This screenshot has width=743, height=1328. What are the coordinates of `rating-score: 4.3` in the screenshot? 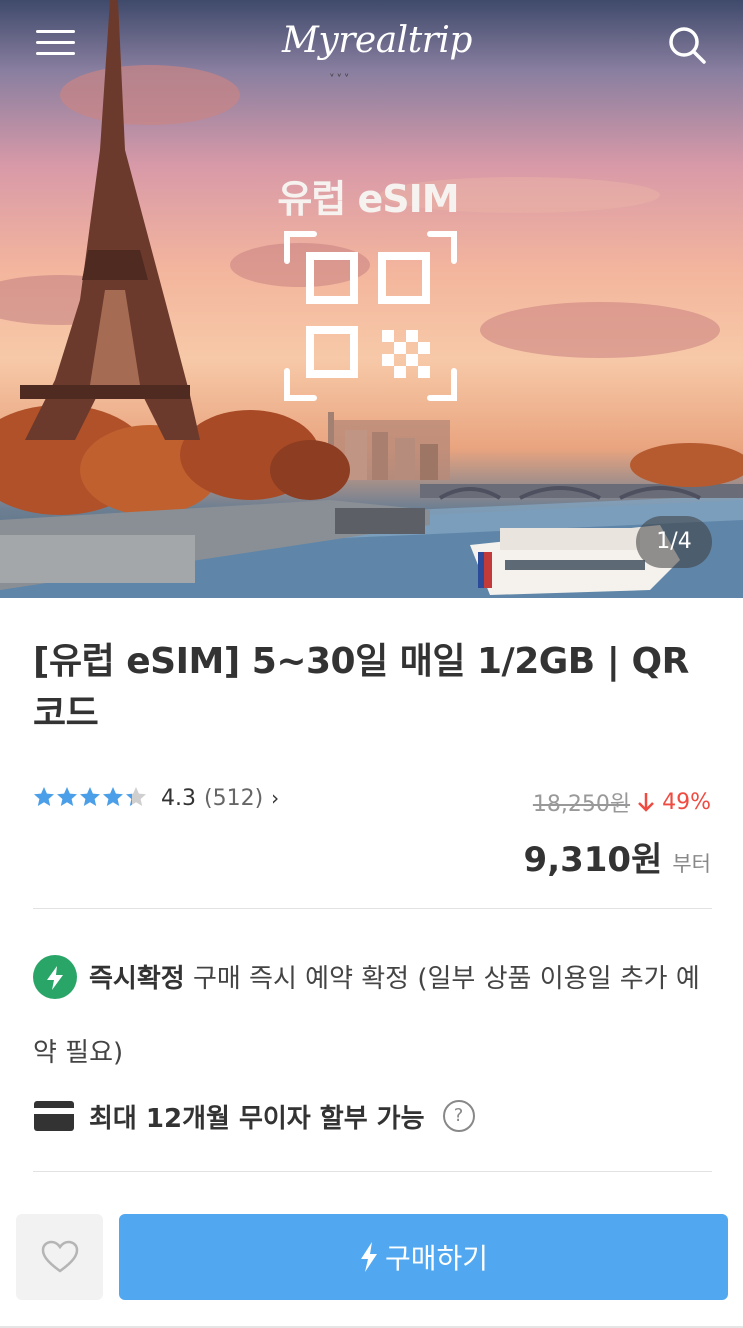 It's located at (178, 798).